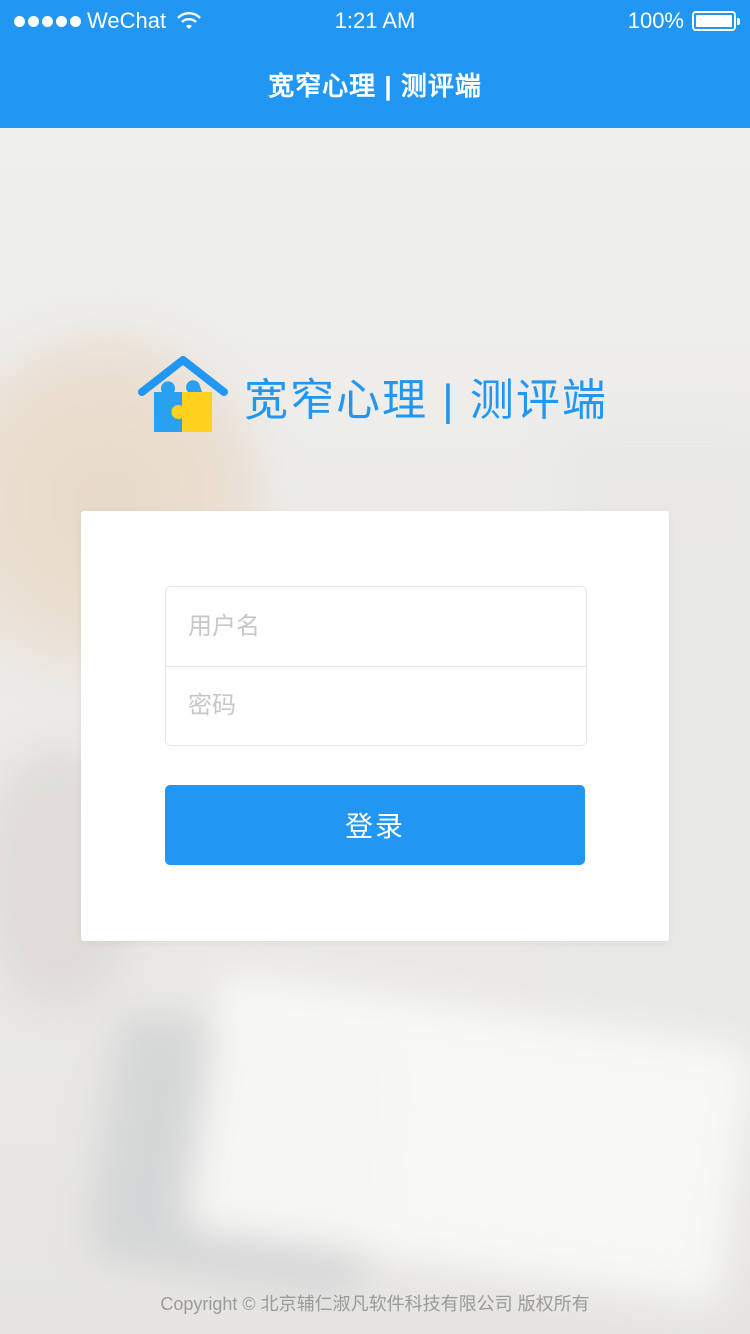  Describe the element at coordinates (375, 1304) in the screenshot. I see `copyright-footer: Copyright © 北京辅仁淑凡软件科技有限公司 版权所有` at that location.